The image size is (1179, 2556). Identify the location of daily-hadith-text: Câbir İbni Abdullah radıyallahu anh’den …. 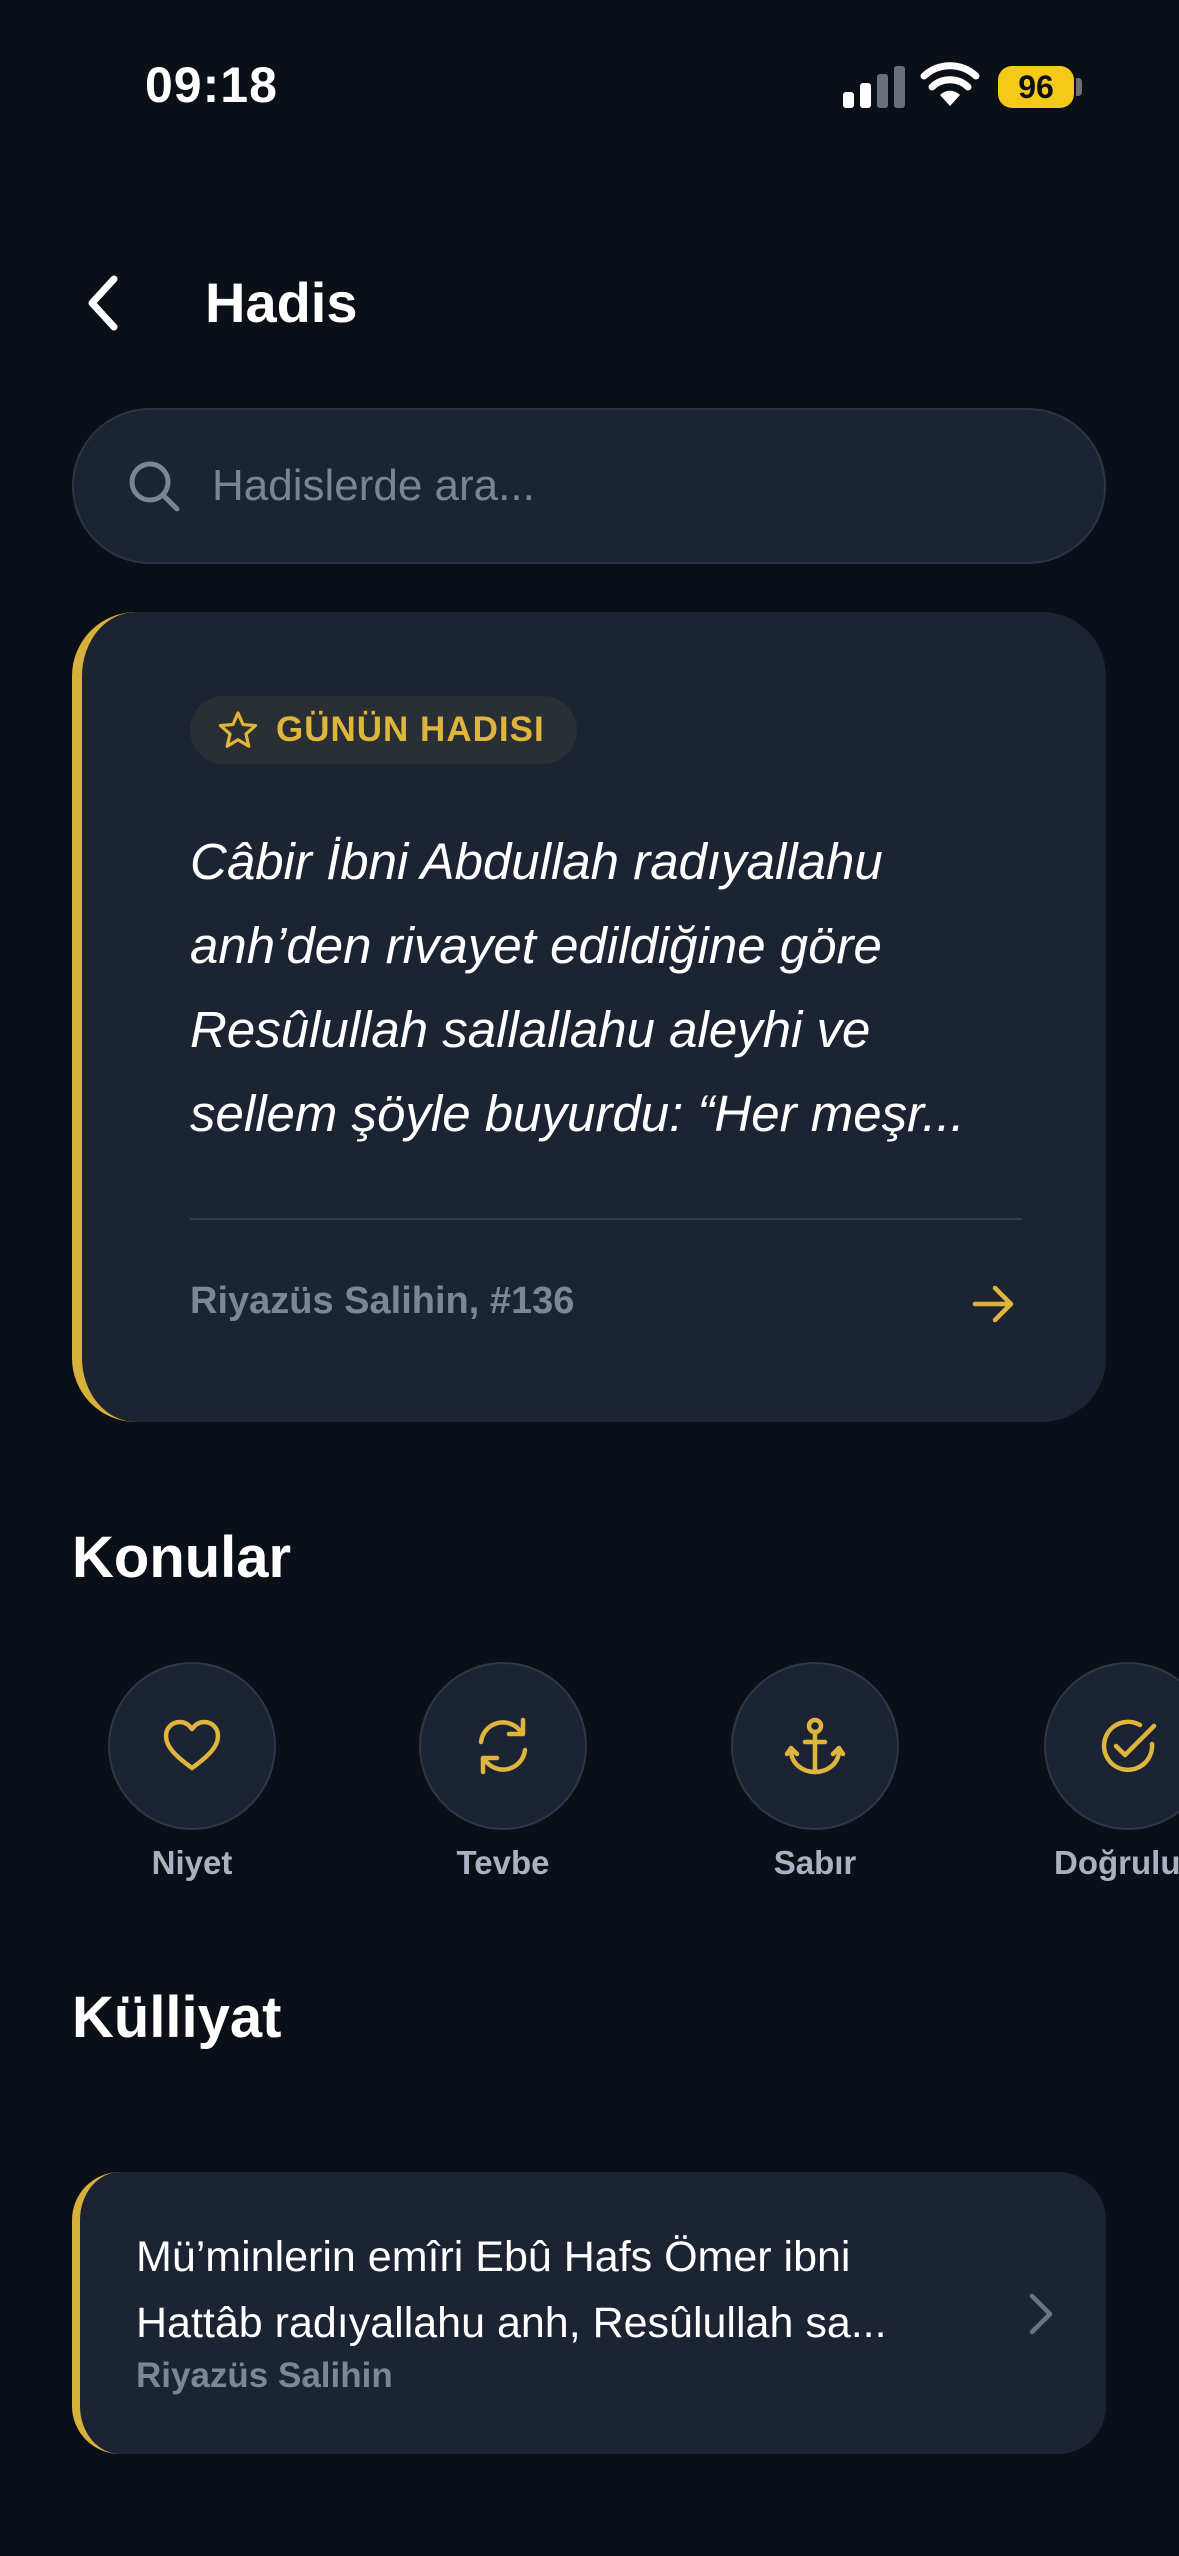
(610, 988).